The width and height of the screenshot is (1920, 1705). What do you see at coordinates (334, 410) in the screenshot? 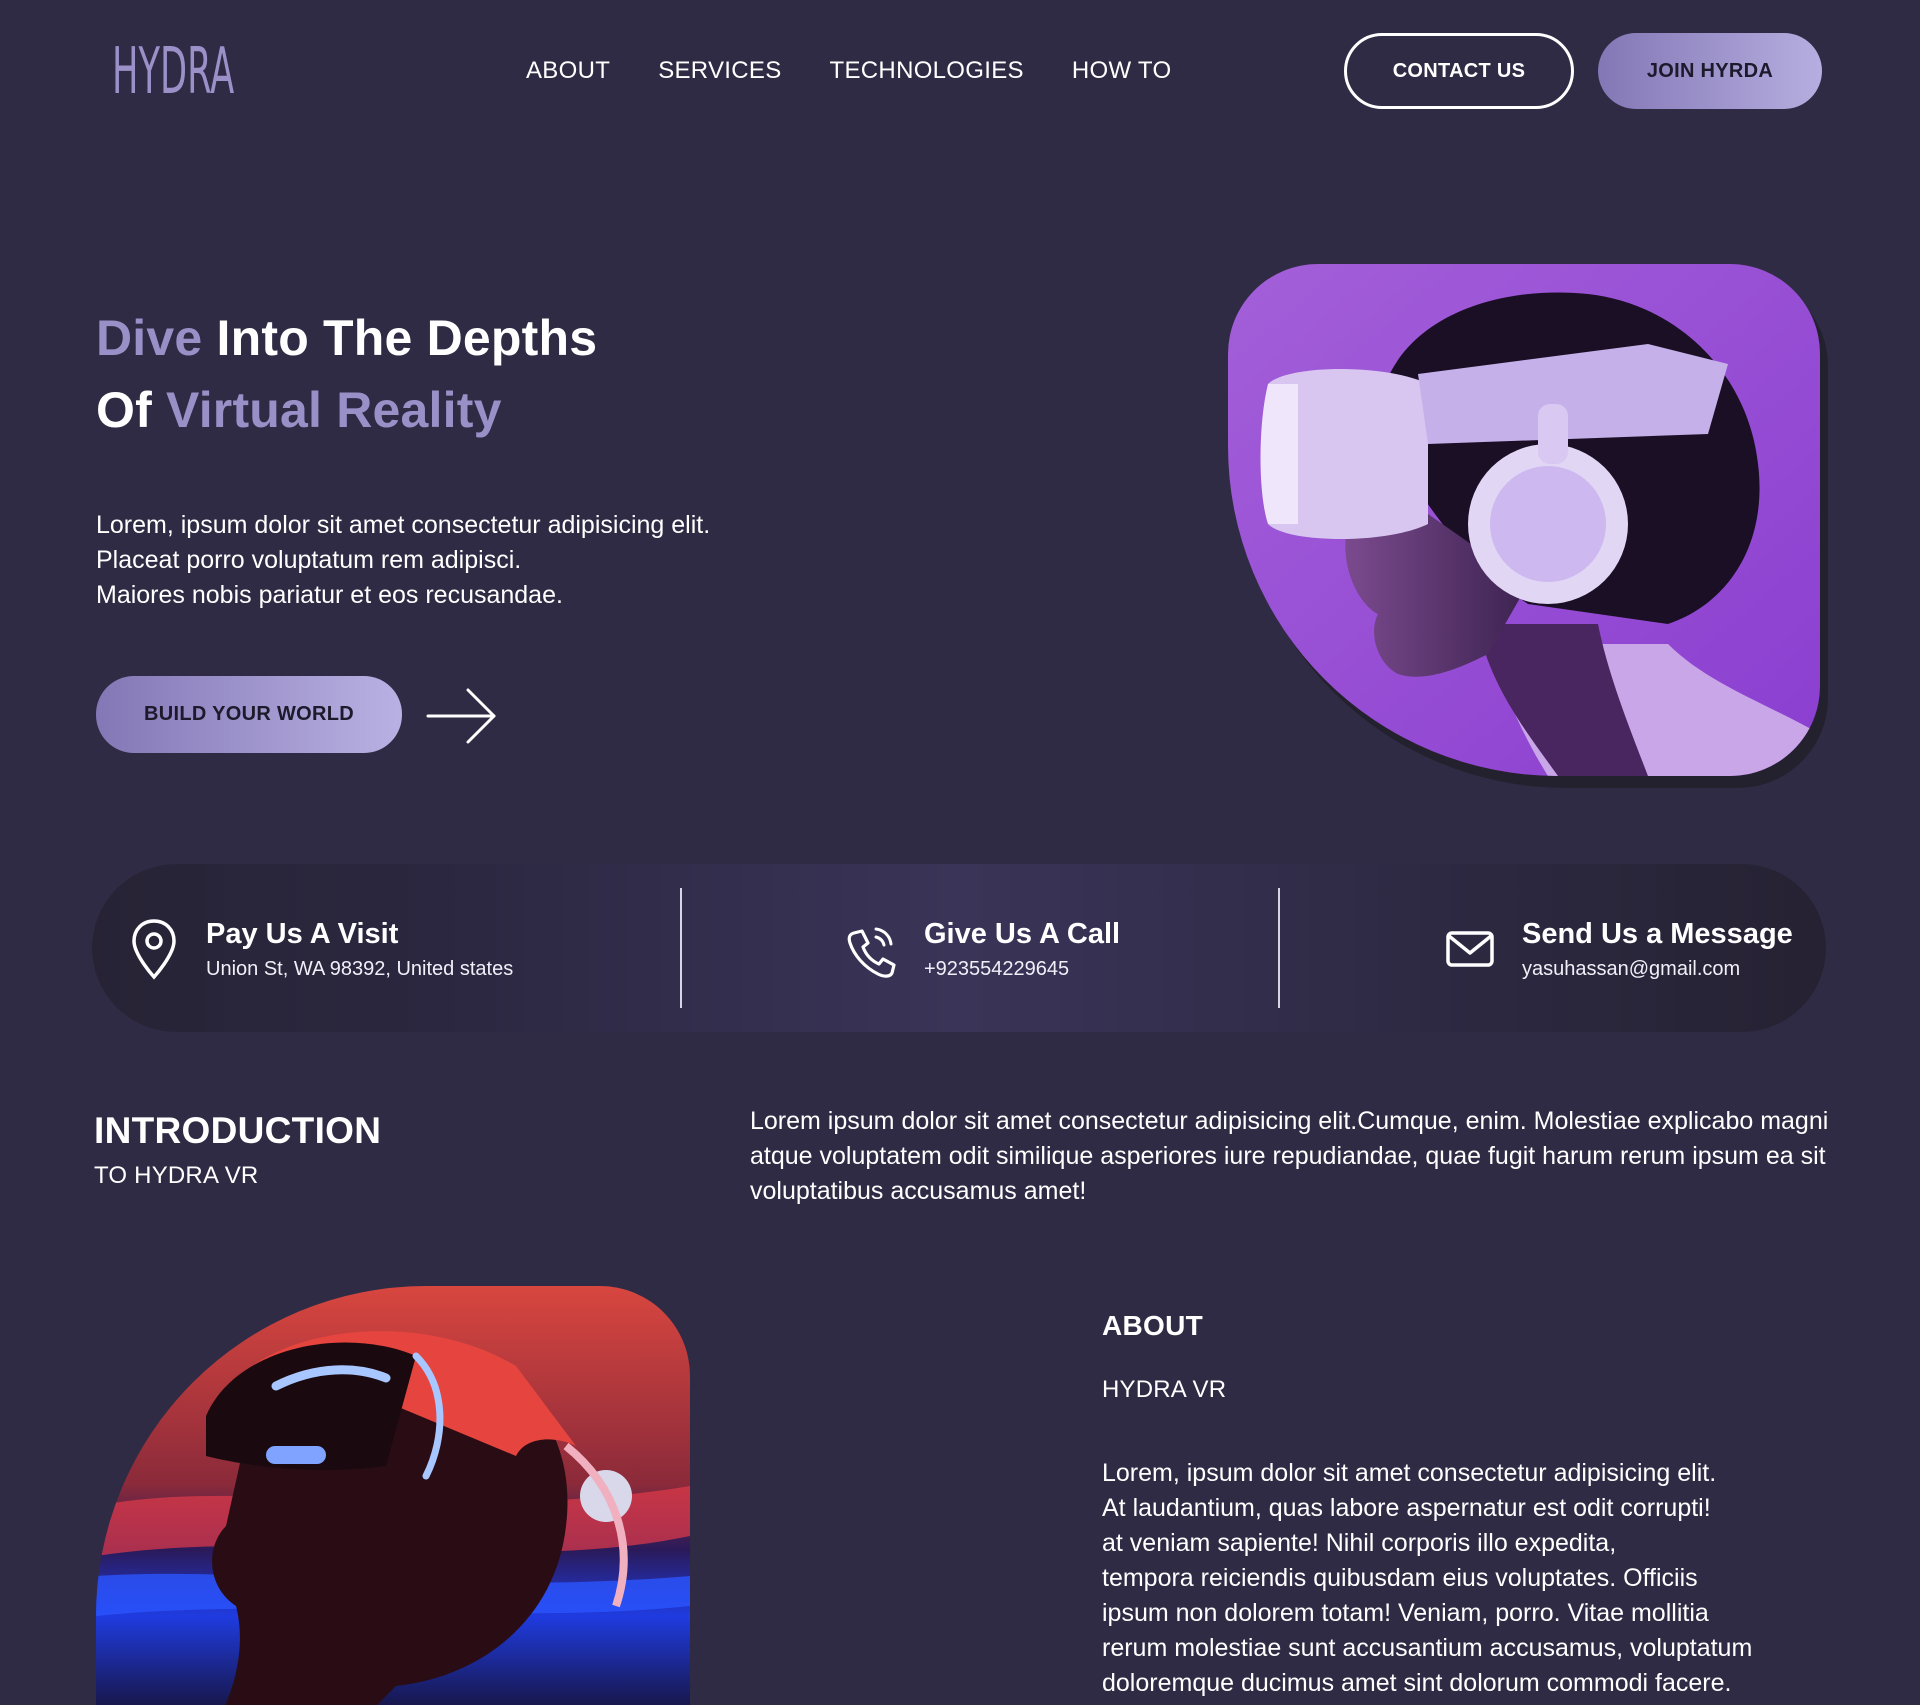
I see `hero-title-accent-2: Virtual Reality` at bounding box center [334, 410].